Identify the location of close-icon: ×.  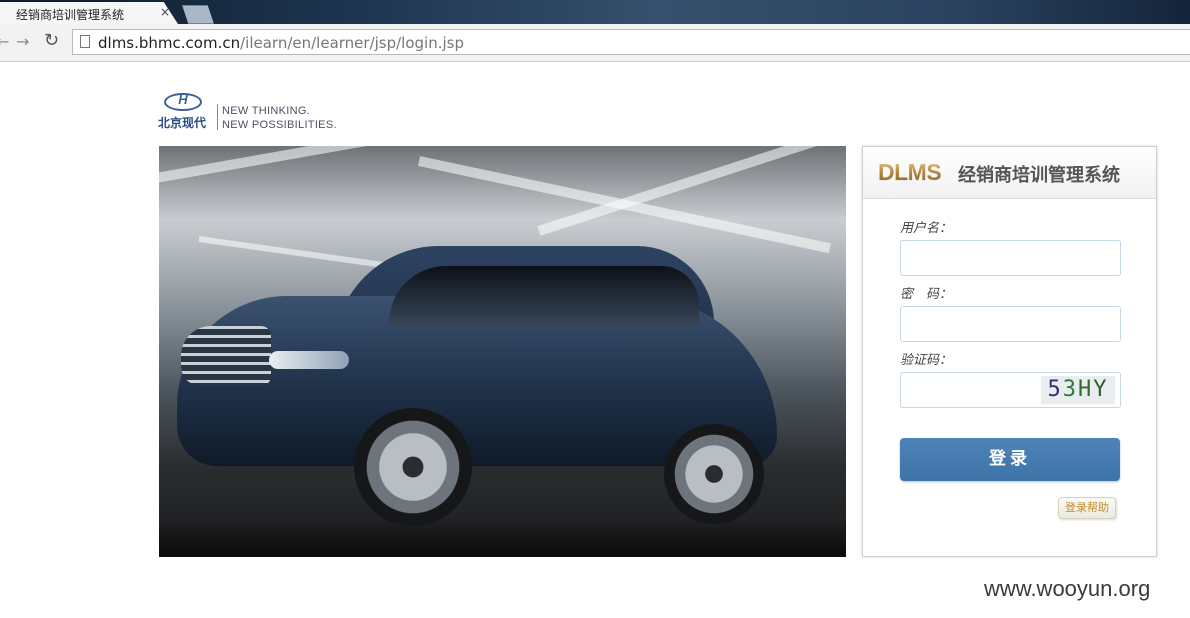
(165, 12).